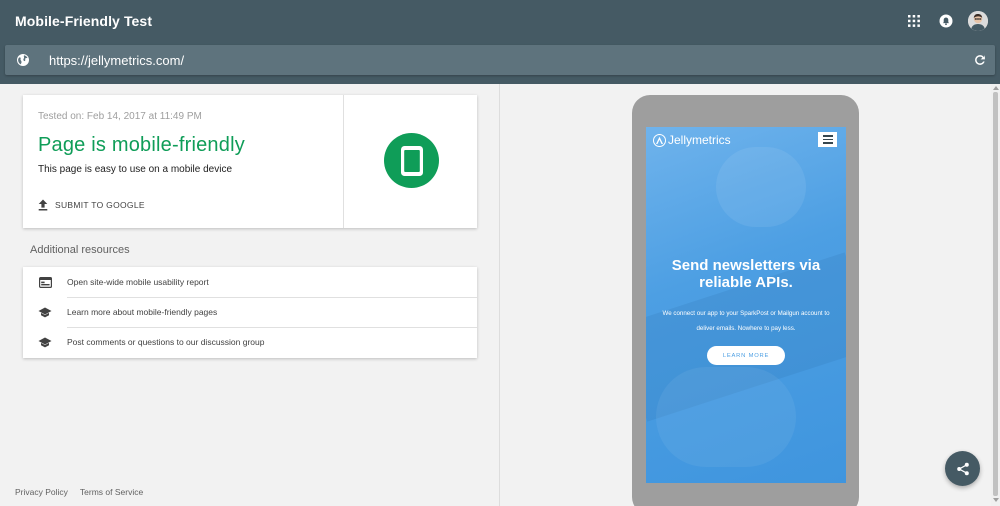  Describe the element at coordinates (141, 145) in the screenshot. I see `verdict-heading: Page is mobile-friendly` at that location.